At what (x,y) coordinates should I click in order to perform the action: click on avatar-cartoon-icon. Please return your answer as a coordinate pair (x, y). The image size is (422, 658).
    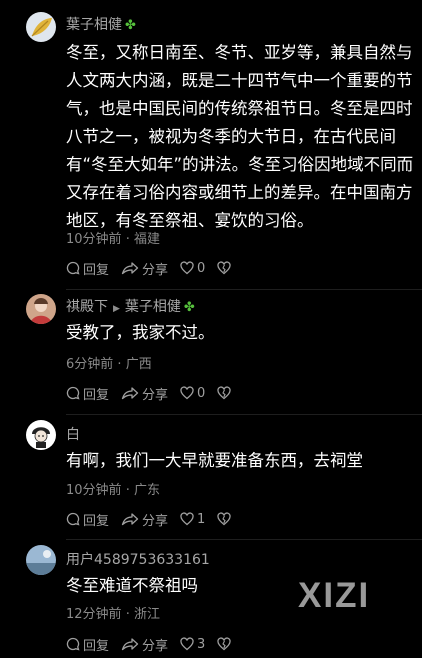
    Looking at the image, I should click on (41, 435).